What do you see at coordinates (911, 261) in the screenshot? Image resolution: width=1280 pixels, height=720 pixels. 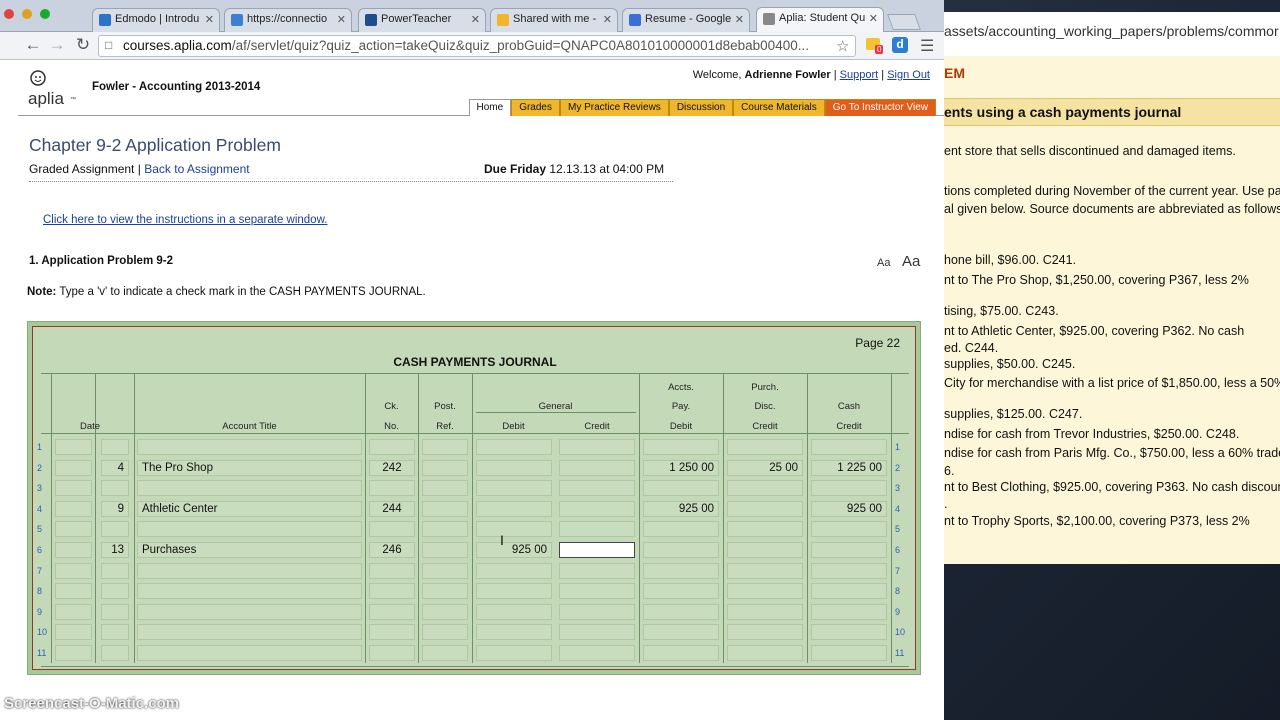 I see `font-larger-button: Aa` at bounding box center [911, 261].